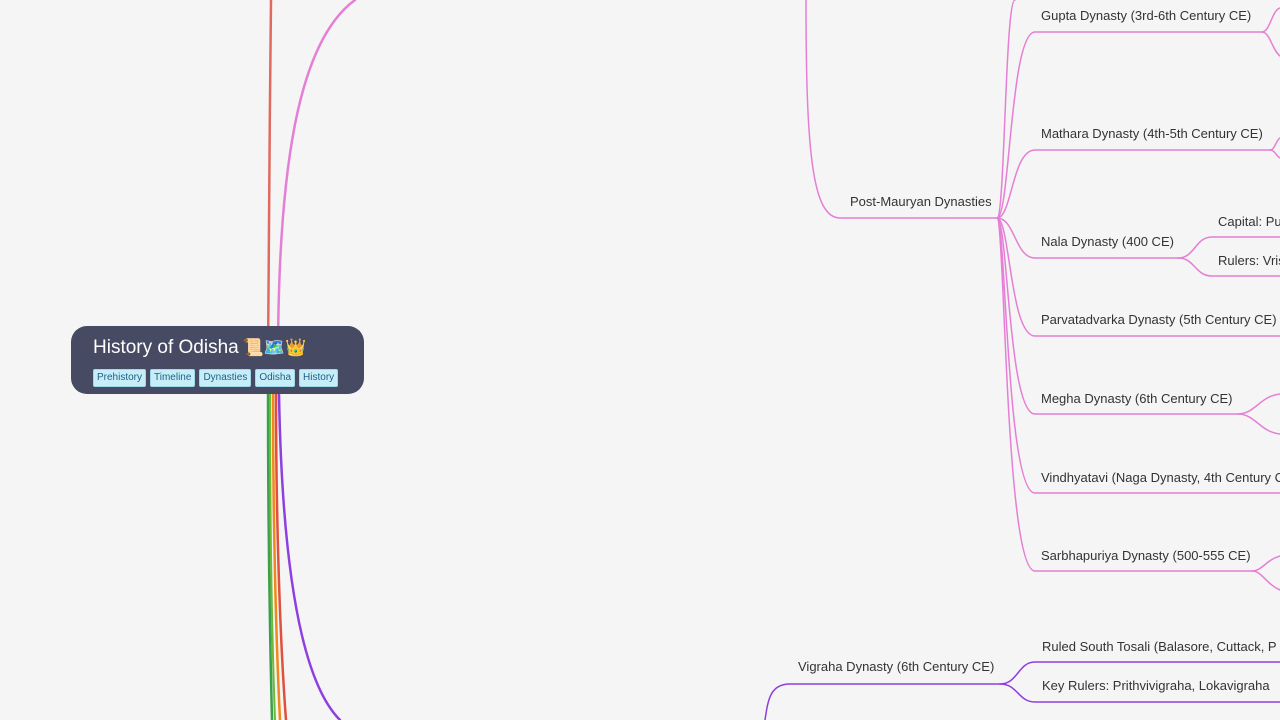  What do you see at coordinates (1159, 320) in the screenshot?
I see `node-parvatadvarka: Parvatadvarka Dynasty (5th Century CE)` at bounding box center [1159, 320].